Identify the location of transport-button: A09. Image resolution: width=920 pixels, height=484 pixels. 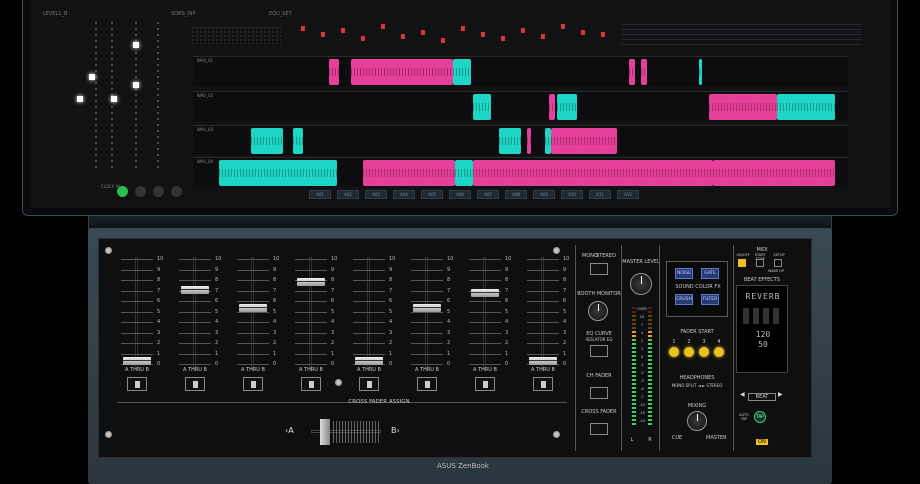
(544, 194).